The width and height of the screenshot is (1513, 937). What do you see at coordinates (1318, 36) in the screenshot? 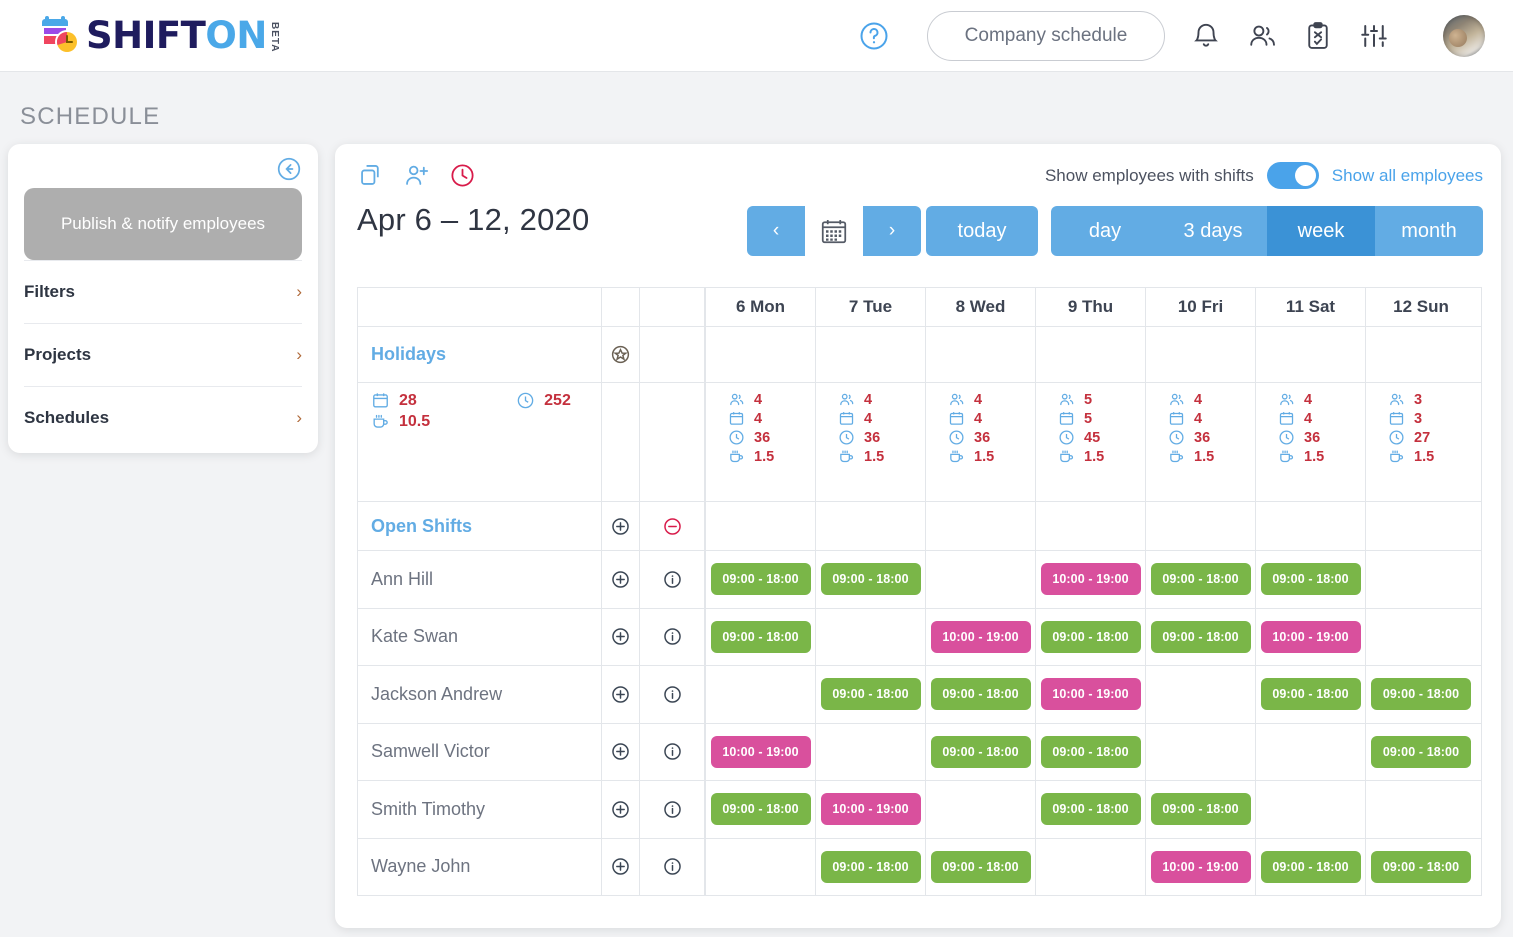
I see `clipboard-check-icon` at bounding box center [1318, 36].